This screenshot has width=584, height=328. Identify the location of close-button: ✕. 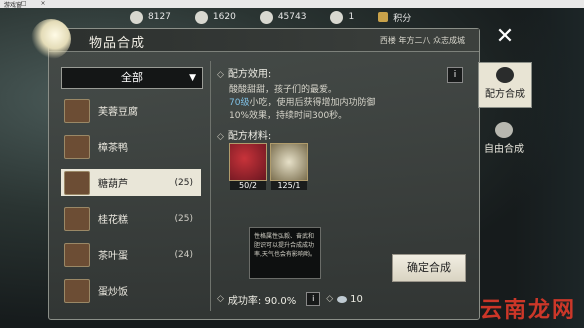
(505, 37).